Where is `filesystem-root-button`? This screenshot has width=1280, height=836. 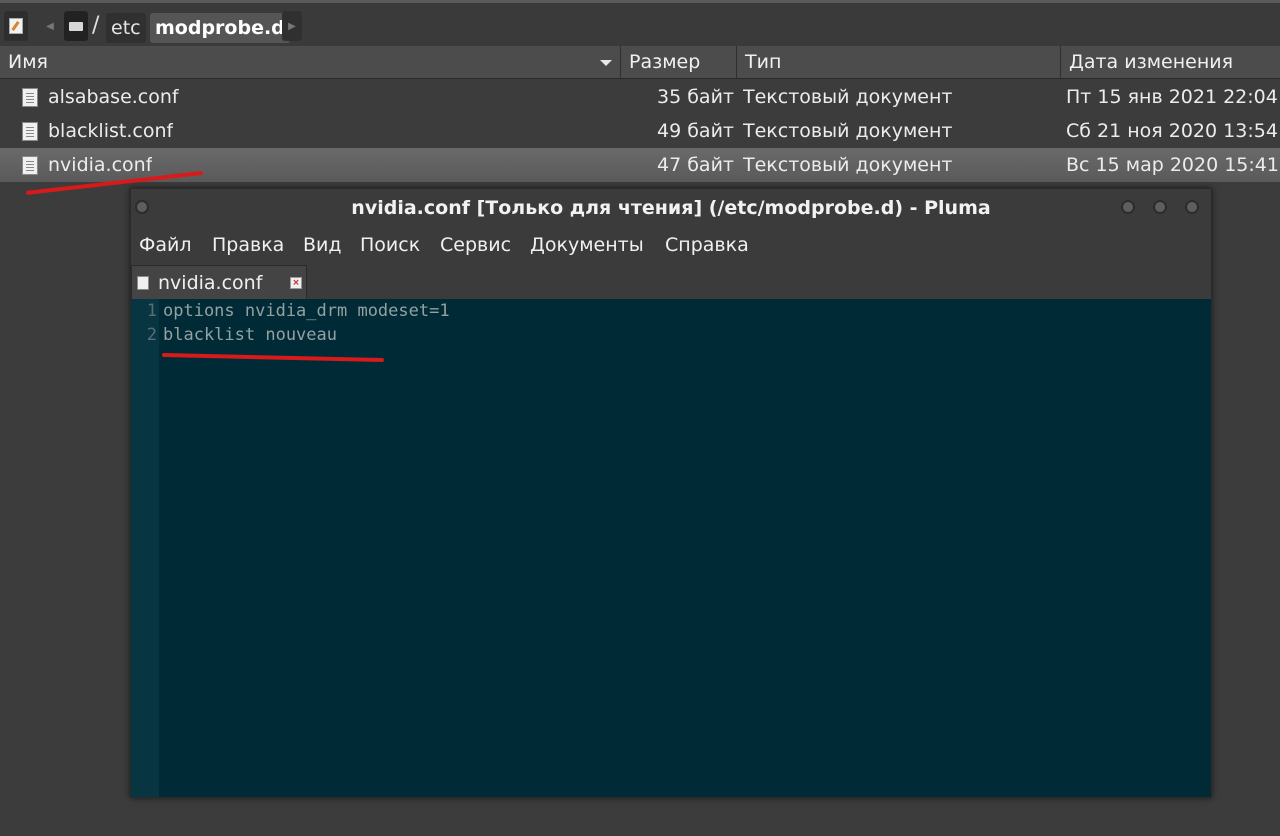 filesystem-root-button is located at coordinates (76, 26).